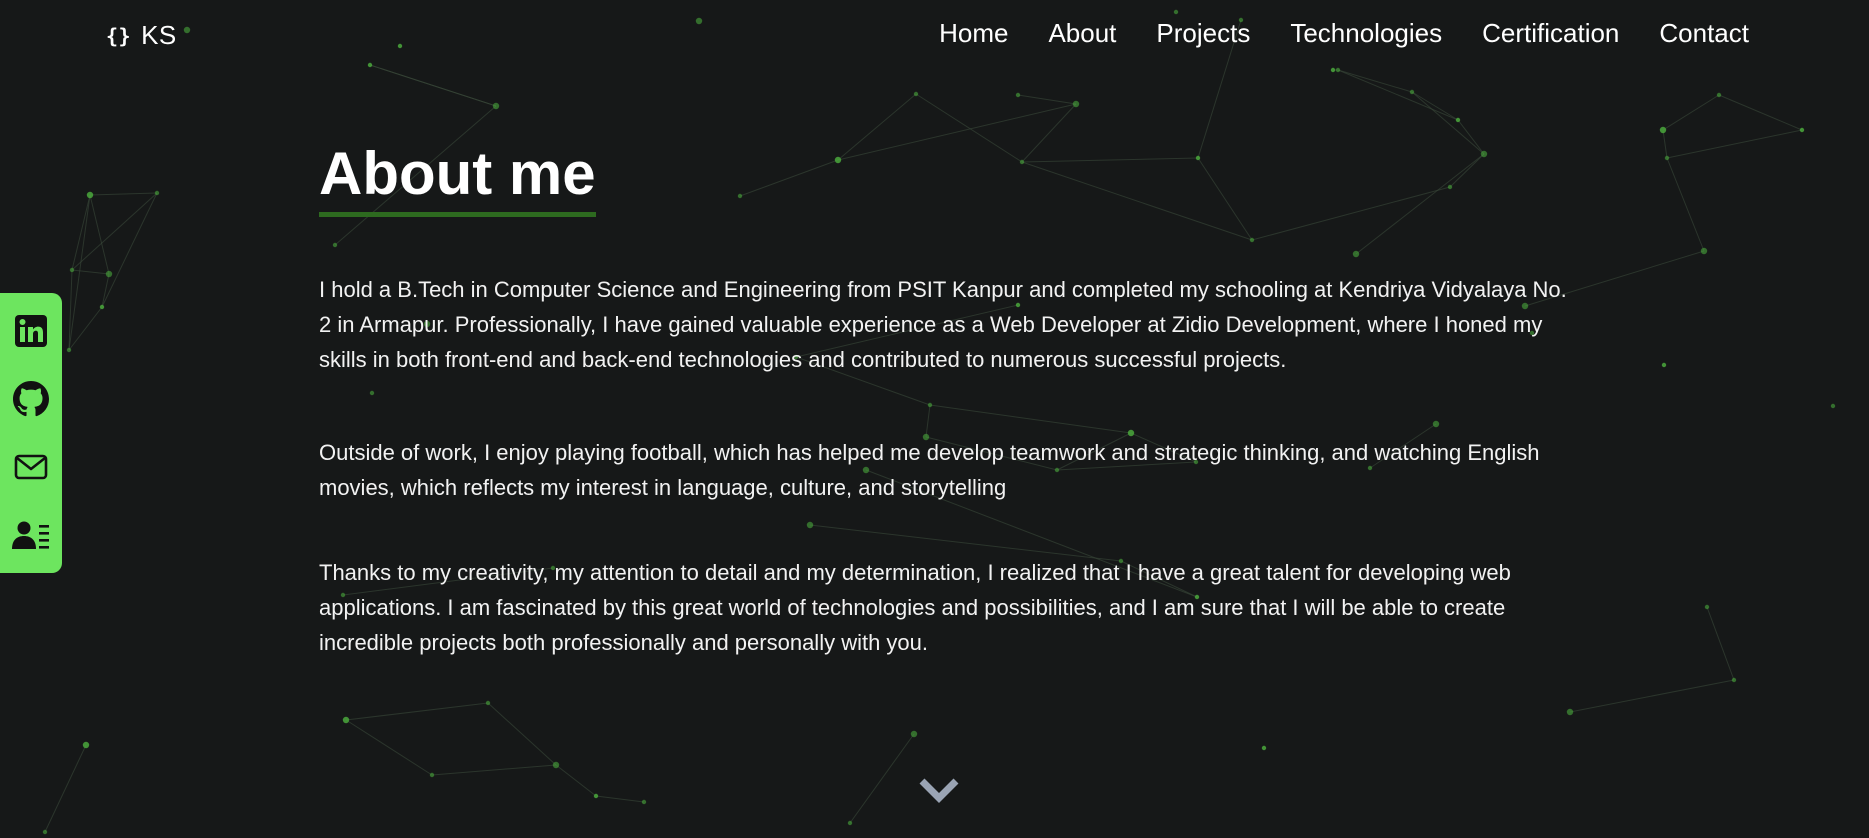 This screenshot has height=838, width=1869. I want to click on nav-link-home: Home, so click(973, 33).